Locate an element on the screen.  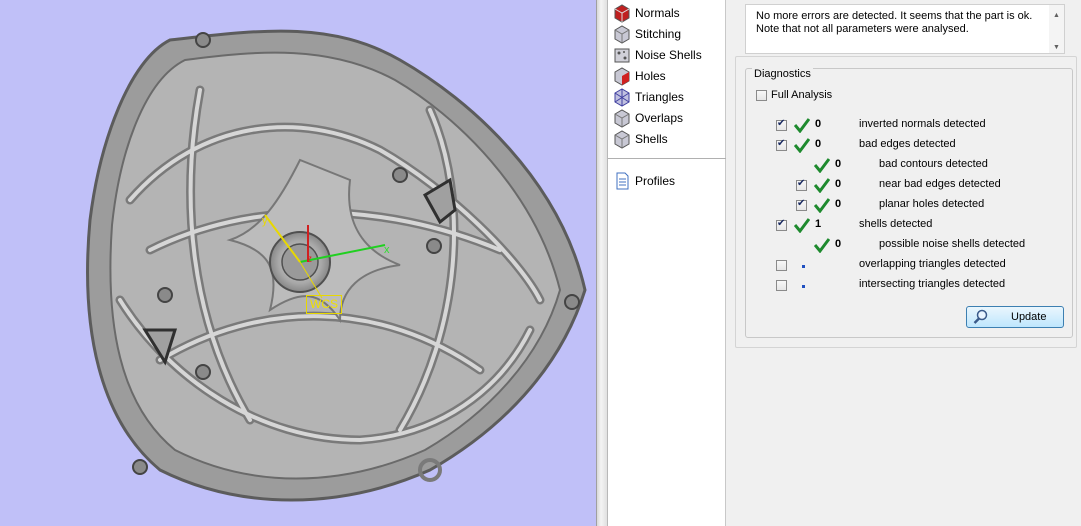
bad-edges-count: 0 is located at coordinates (818, 144).